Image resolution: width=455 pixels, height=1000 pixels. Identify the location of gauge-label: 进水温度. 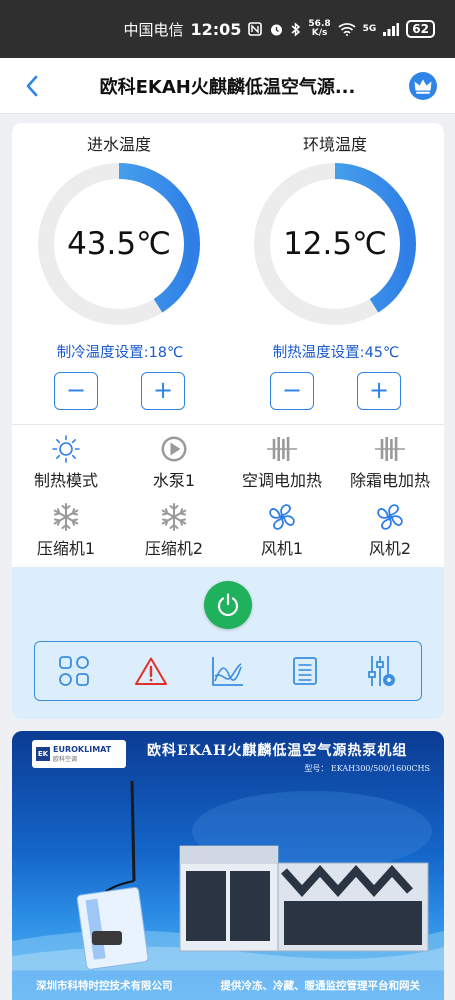
(118, 144).